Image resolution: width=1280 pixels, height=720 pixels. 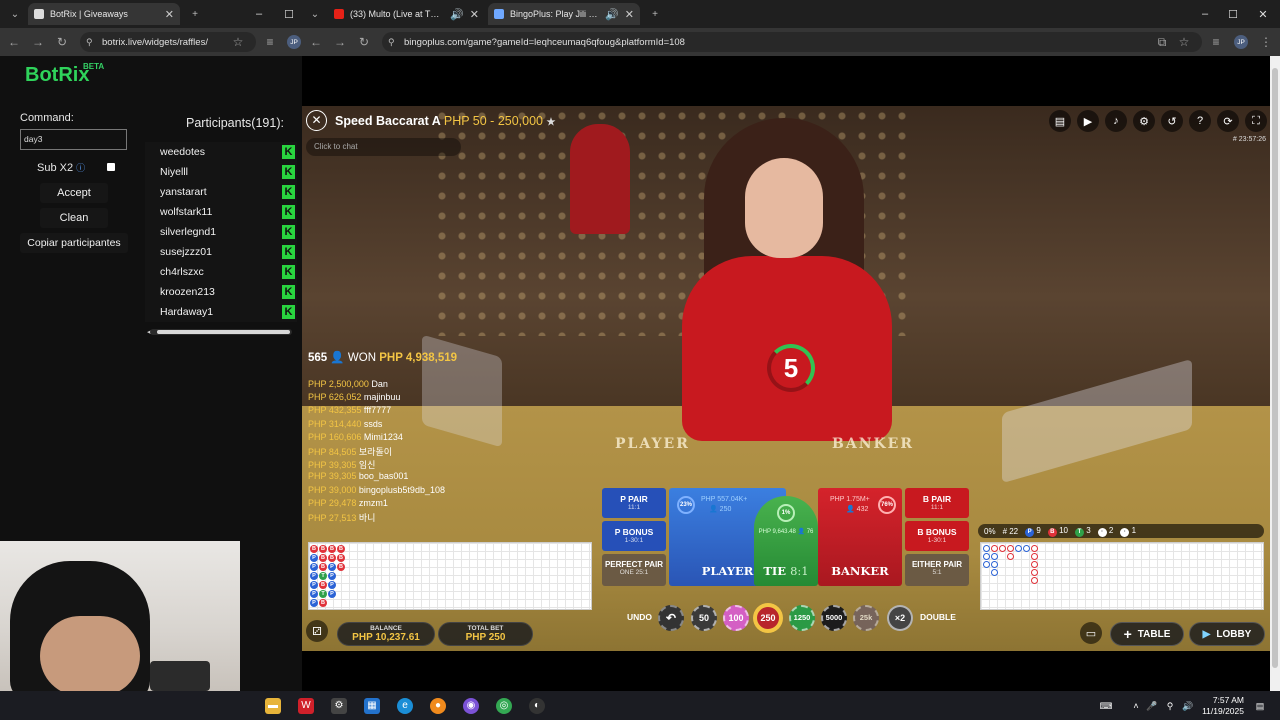 What do you see at coordinates (111, 167) in the screenshot?
I see `sub-x2-checkbox` at bounding box center [111, 167].